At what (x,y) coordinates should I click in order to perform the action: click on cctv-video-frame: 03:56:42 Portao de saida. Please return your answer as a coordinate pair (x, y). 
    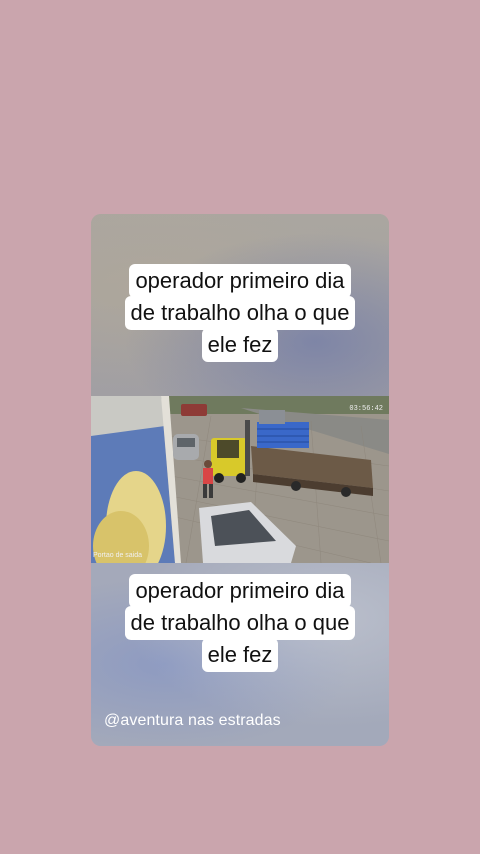
    Looking at the image, I should click on (240, 479).